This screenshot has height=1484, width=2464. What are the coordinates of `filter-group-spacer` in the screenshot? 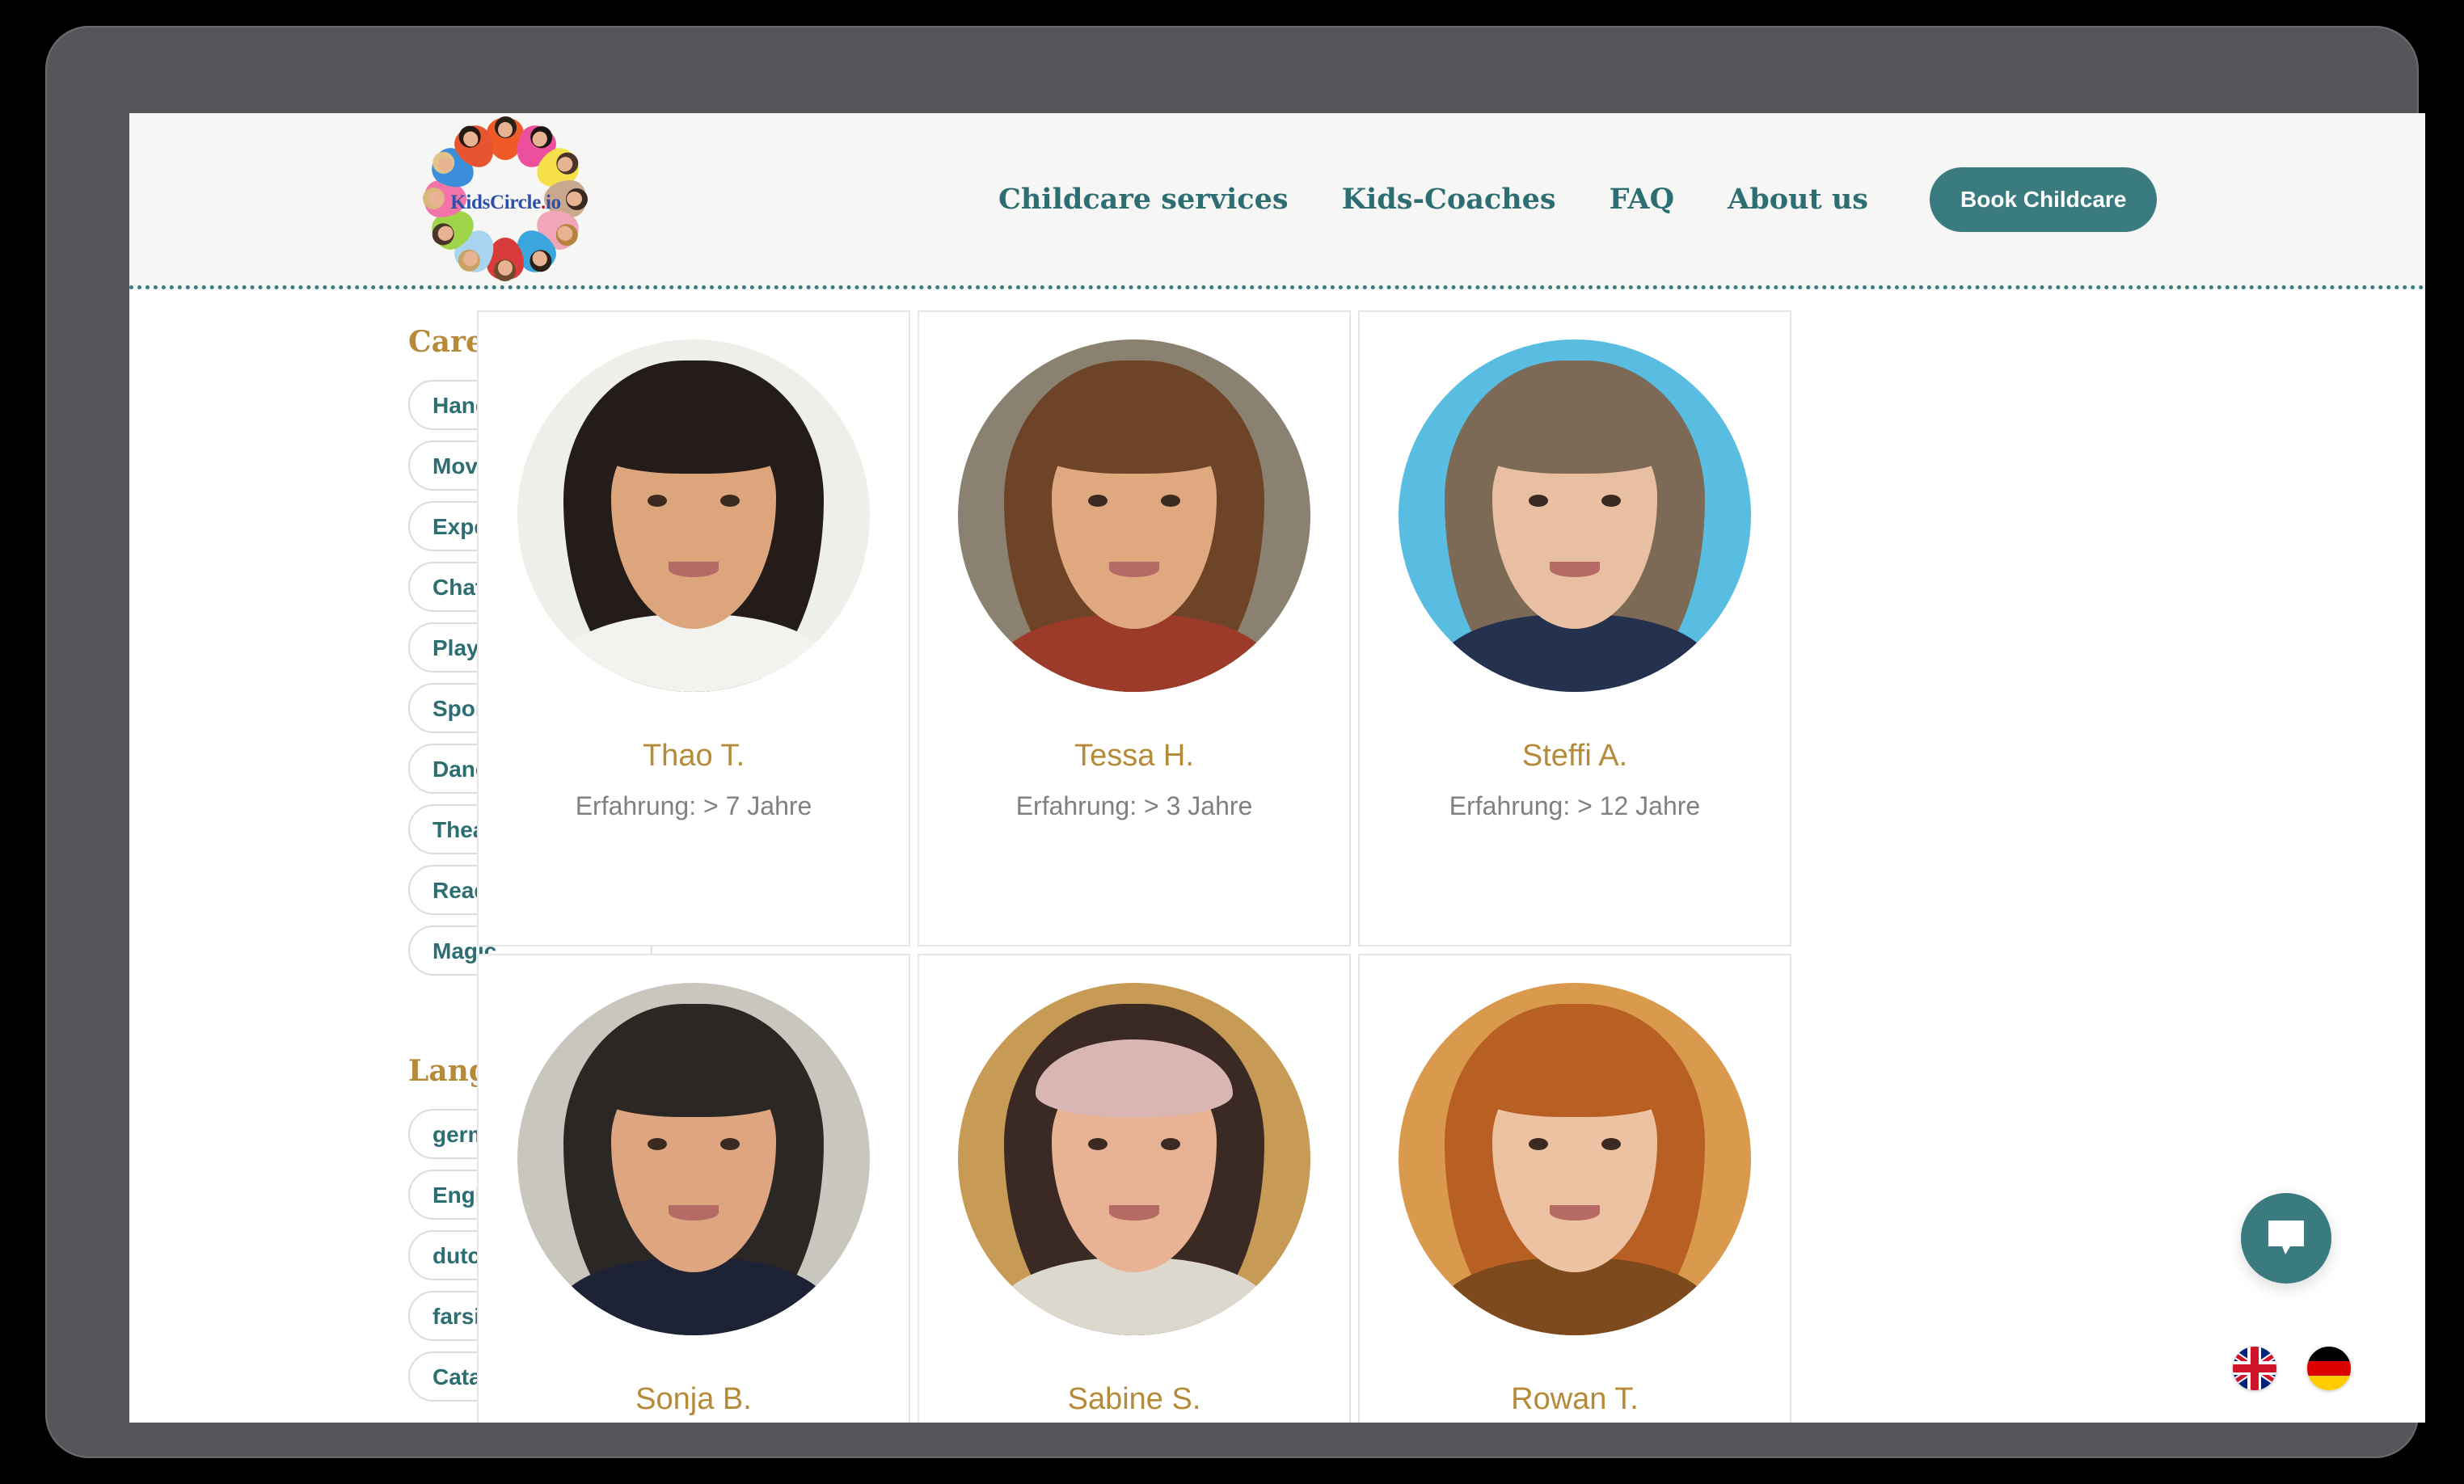 It's located at (443, 1020).